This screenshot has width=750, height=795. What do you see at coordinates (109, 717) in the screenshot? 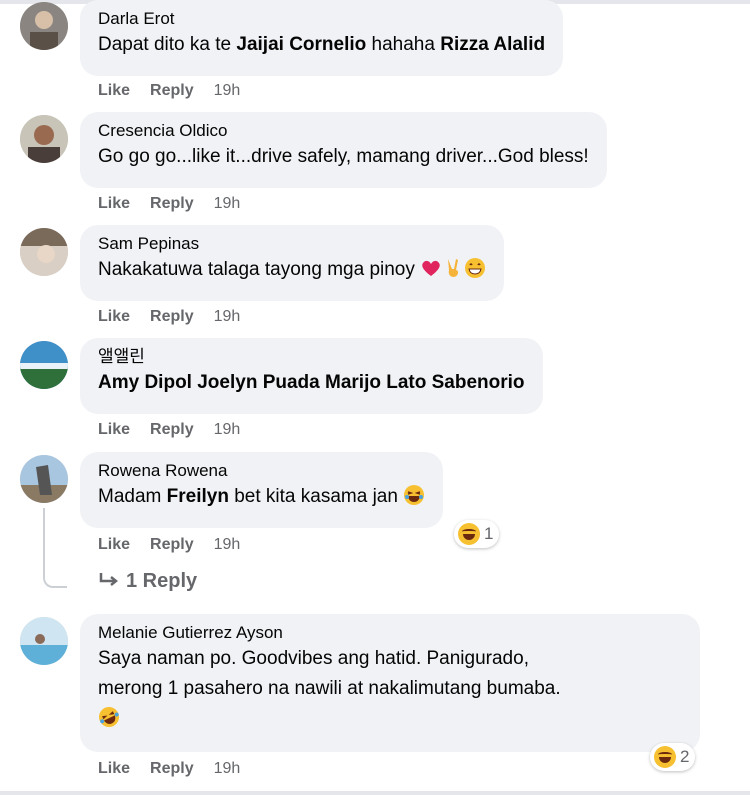
I see `rolling-laughing-face-icon` at bounding box center [109, 717].